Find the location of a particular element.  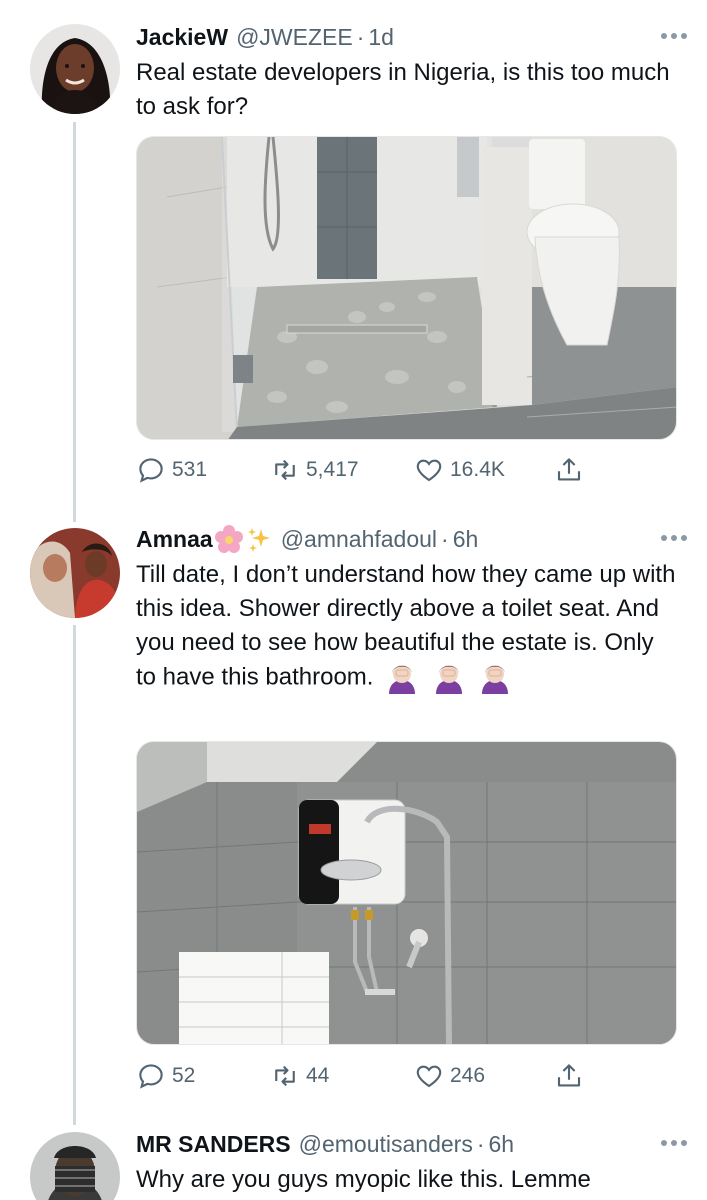

retweet-count: 5,417 is located at coordinates (332, 469).